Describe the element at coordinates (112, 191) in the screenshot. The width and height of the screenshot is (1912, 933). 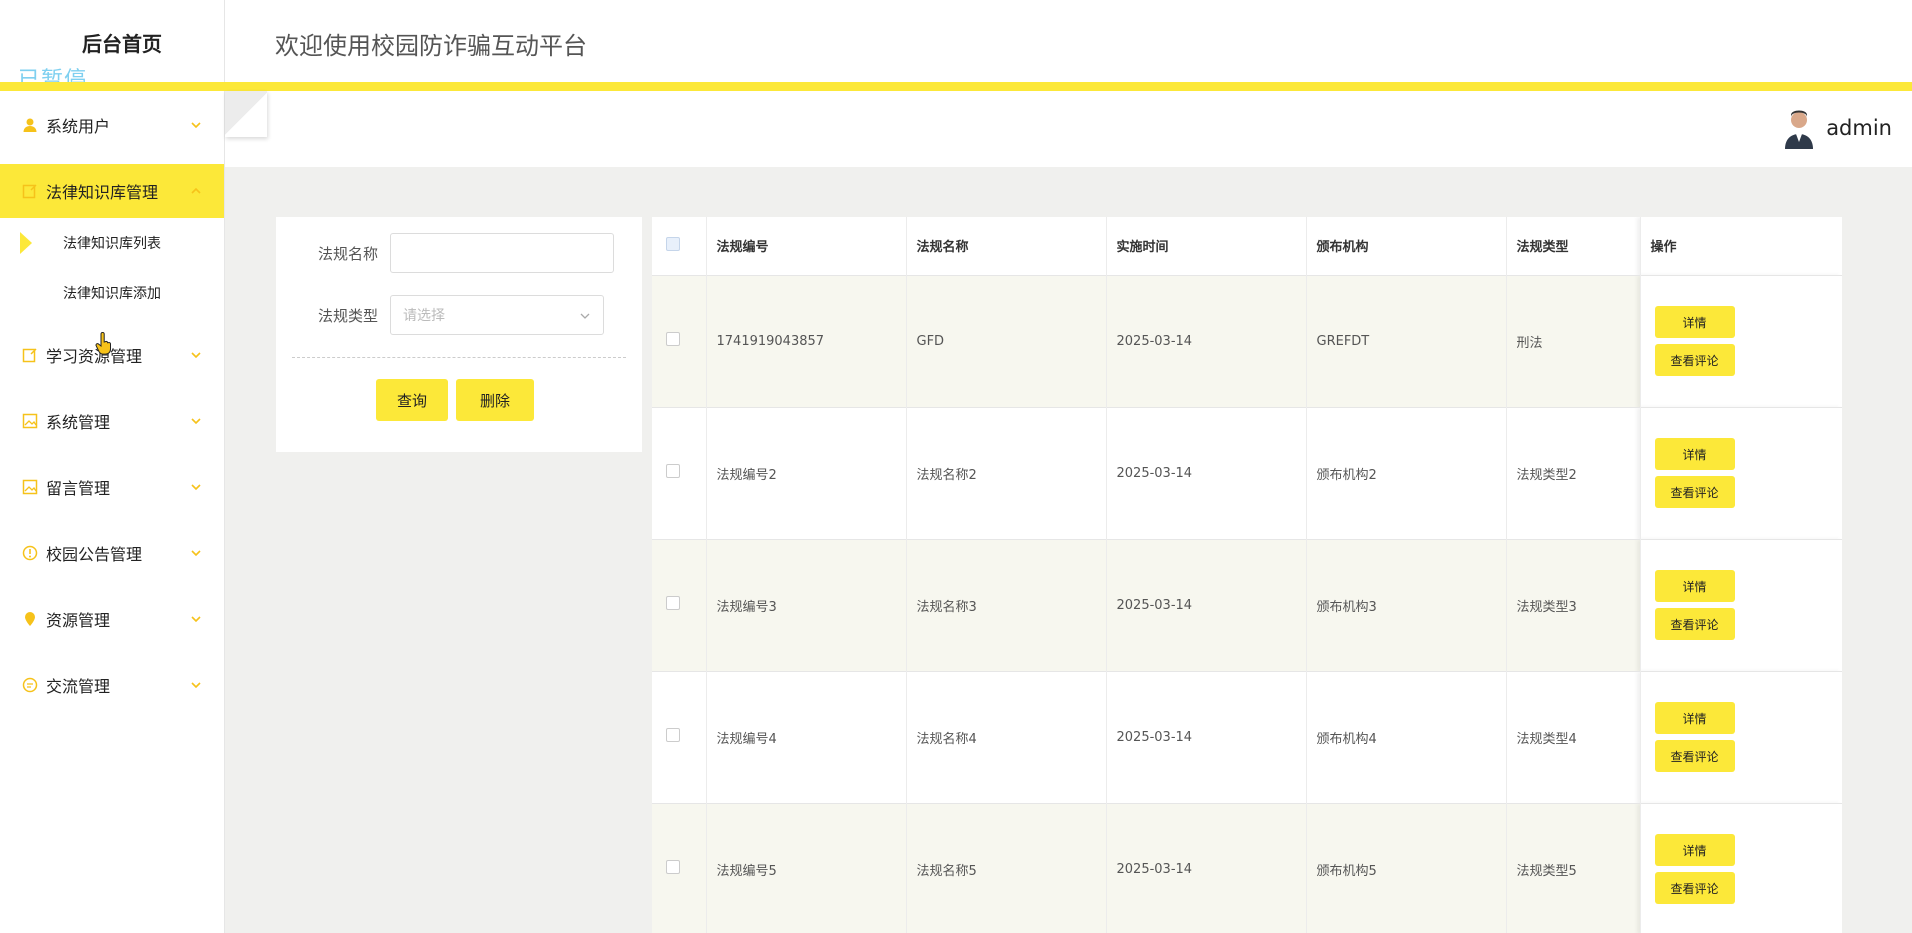
I see `sidebar-item-law-knowledge: 法律知识库管理` at that location.